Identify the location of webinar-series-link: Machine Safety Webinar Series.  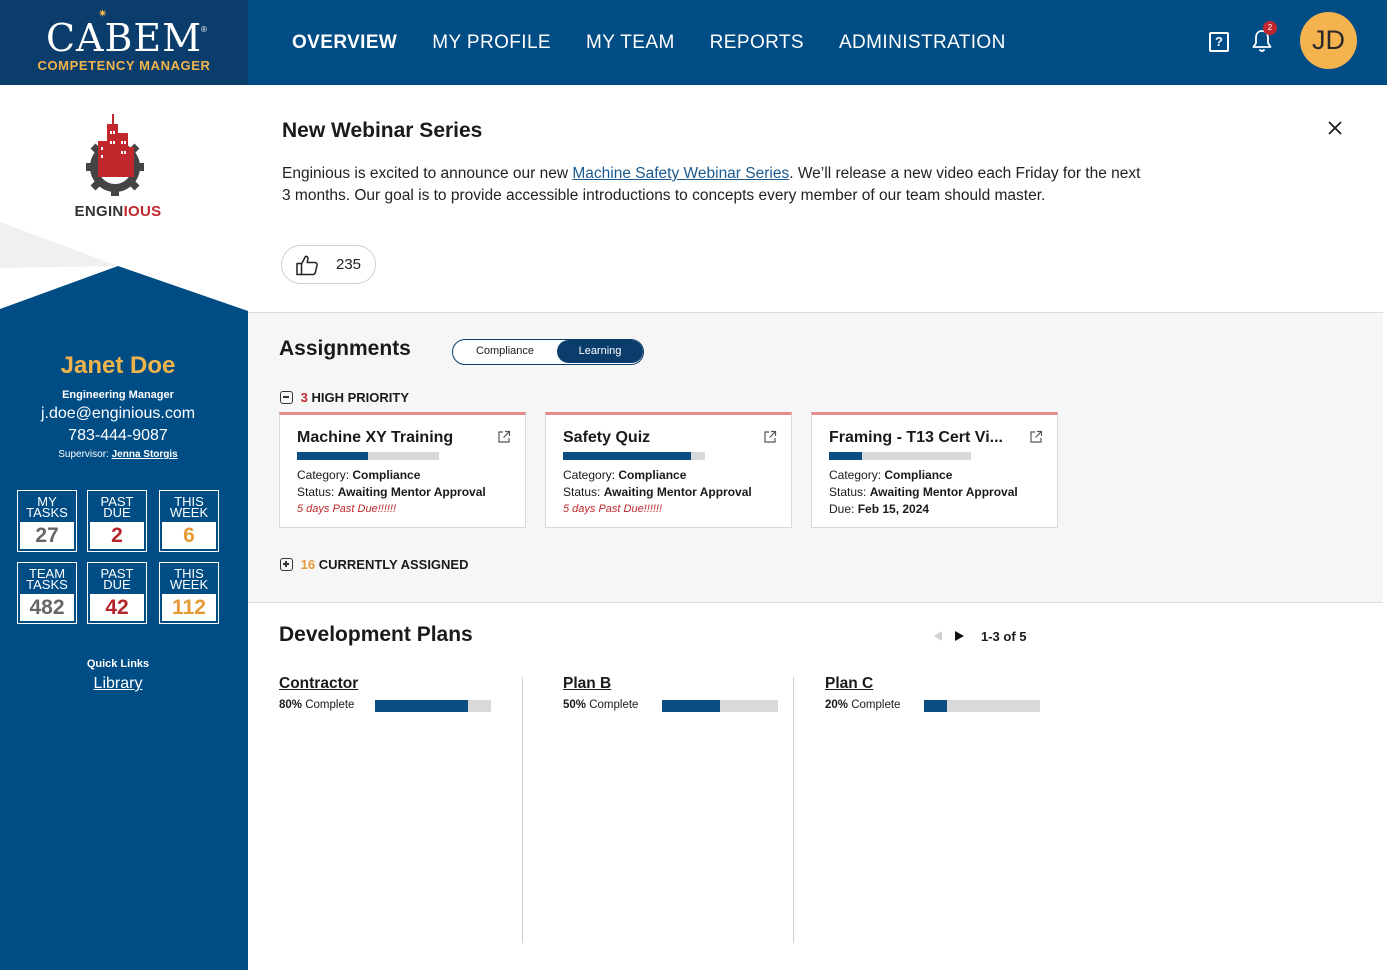
(680, 173).